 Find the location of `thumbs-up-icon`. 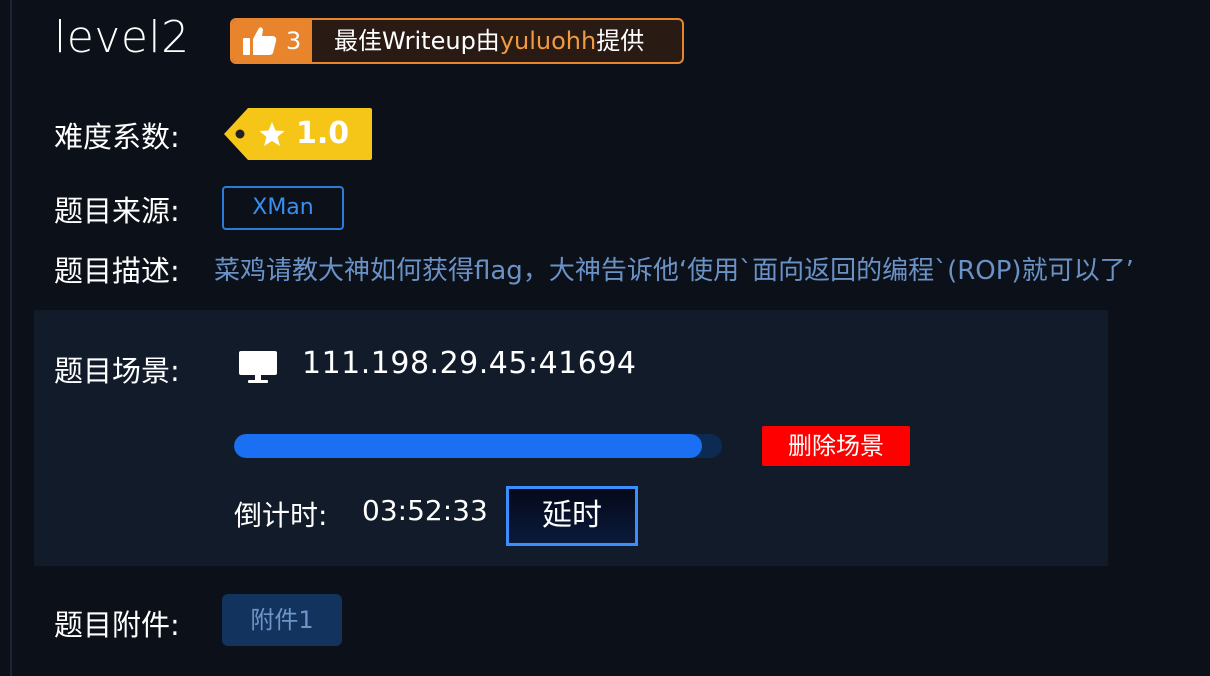

thumbs-up-icon is located at coordinates (260, 41).